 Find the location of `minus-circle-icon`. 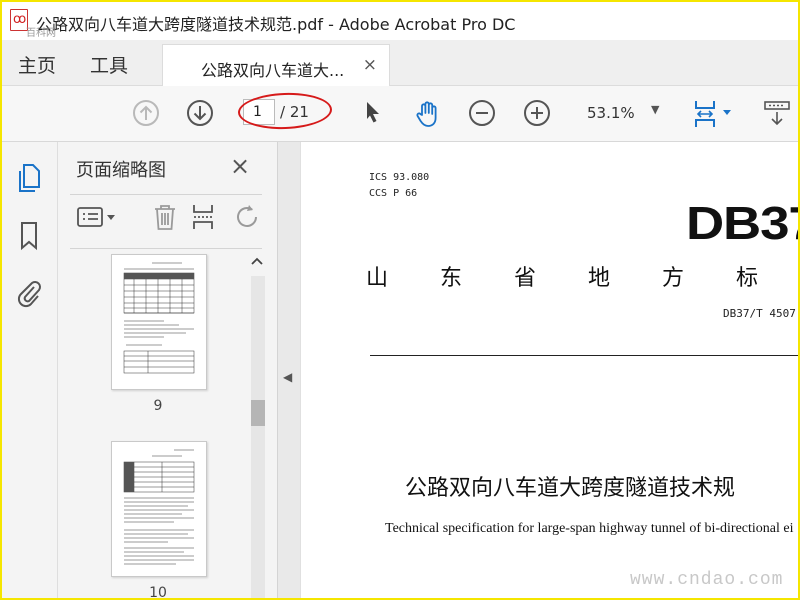

minus-circle-icon is located at coordinates (482, 113).